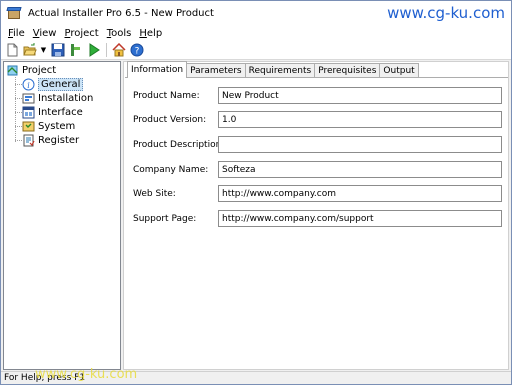 This screenshot has width=512, height=385. I want to click on svg-text: i, so click(28, 85).